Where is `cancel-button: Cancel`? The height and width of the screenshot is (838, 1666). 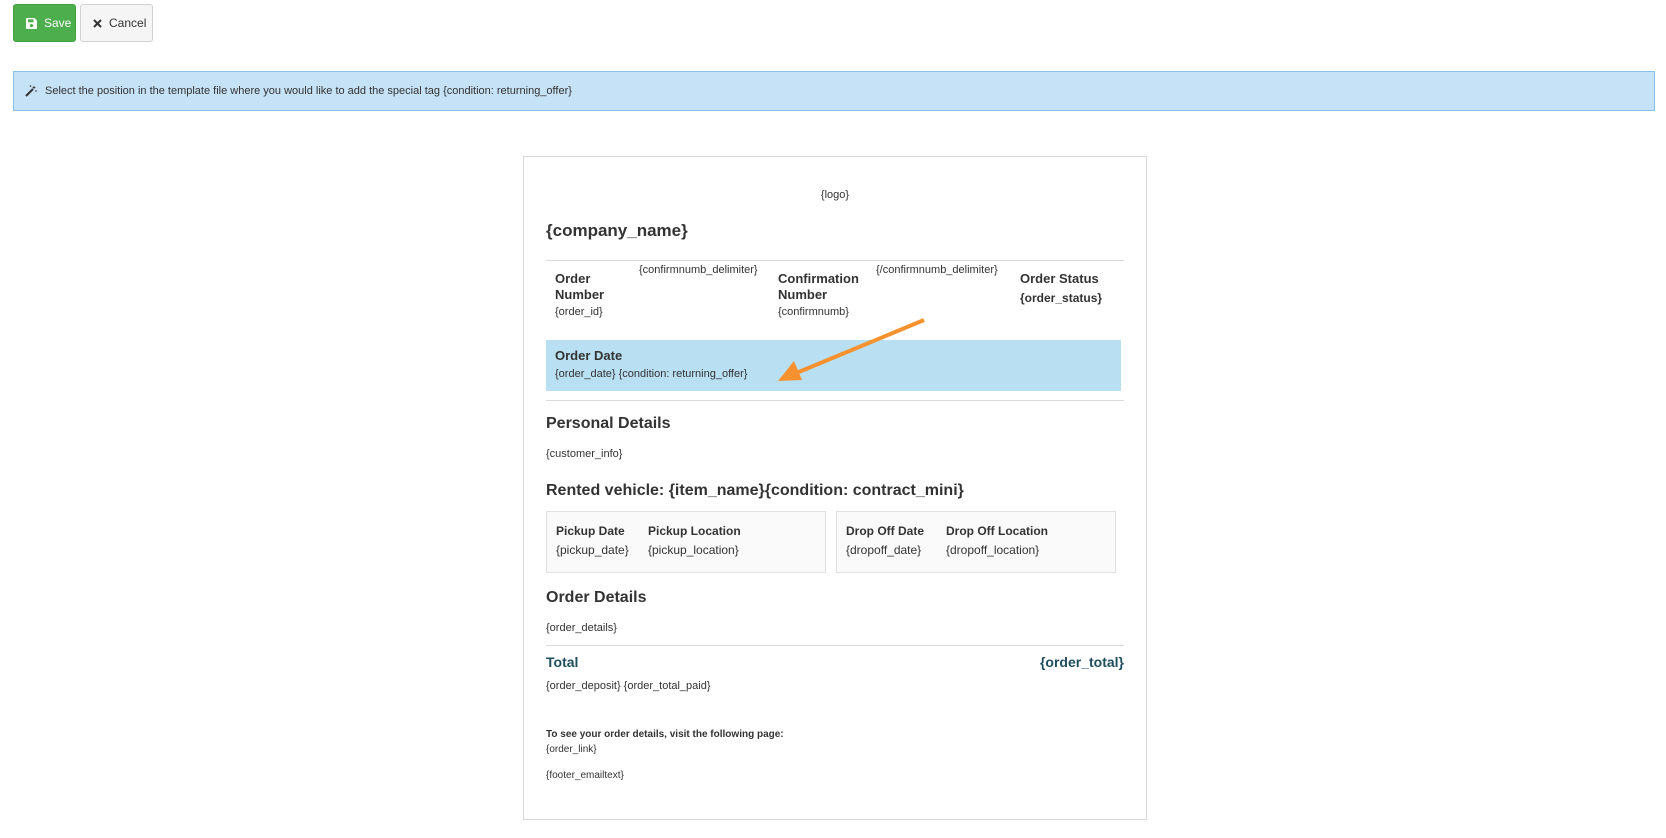
cancel-button: Cancel is located at coordinates (116, 23).